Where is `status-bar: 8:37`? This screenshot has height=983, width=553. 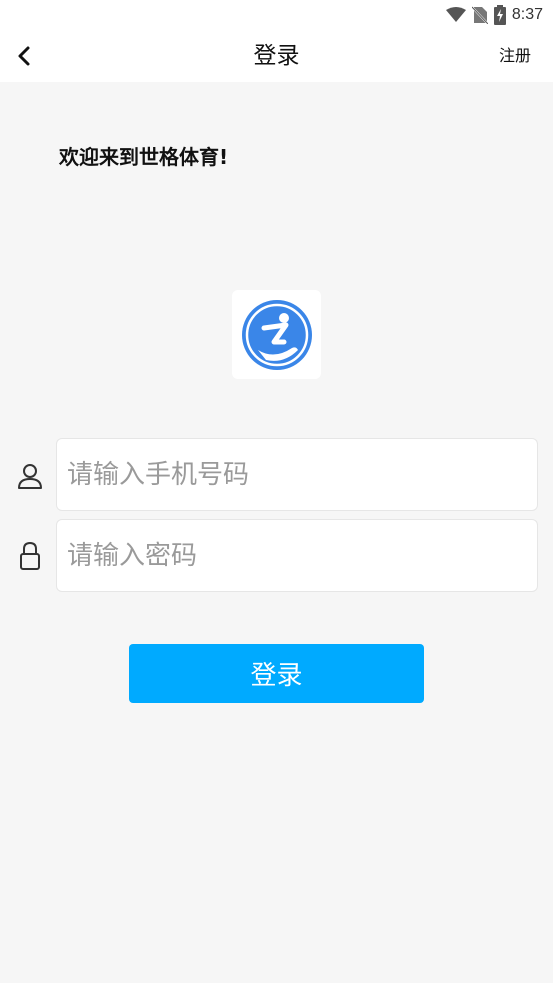 status-bar: 8:37 is located at coordinates (276, 15).